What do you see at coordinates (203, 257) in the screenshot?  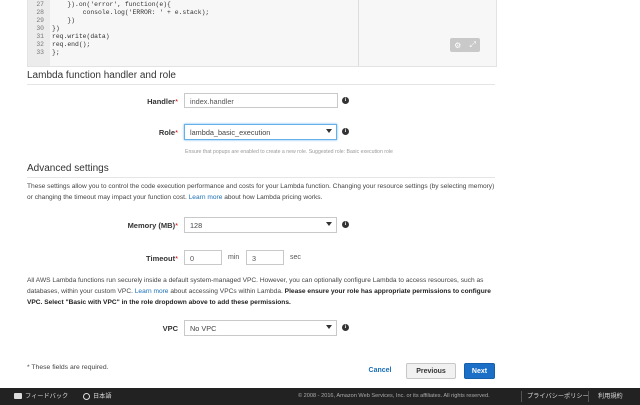 I see `timeout-minutes-input: 0` at bounding box center [203, 257].